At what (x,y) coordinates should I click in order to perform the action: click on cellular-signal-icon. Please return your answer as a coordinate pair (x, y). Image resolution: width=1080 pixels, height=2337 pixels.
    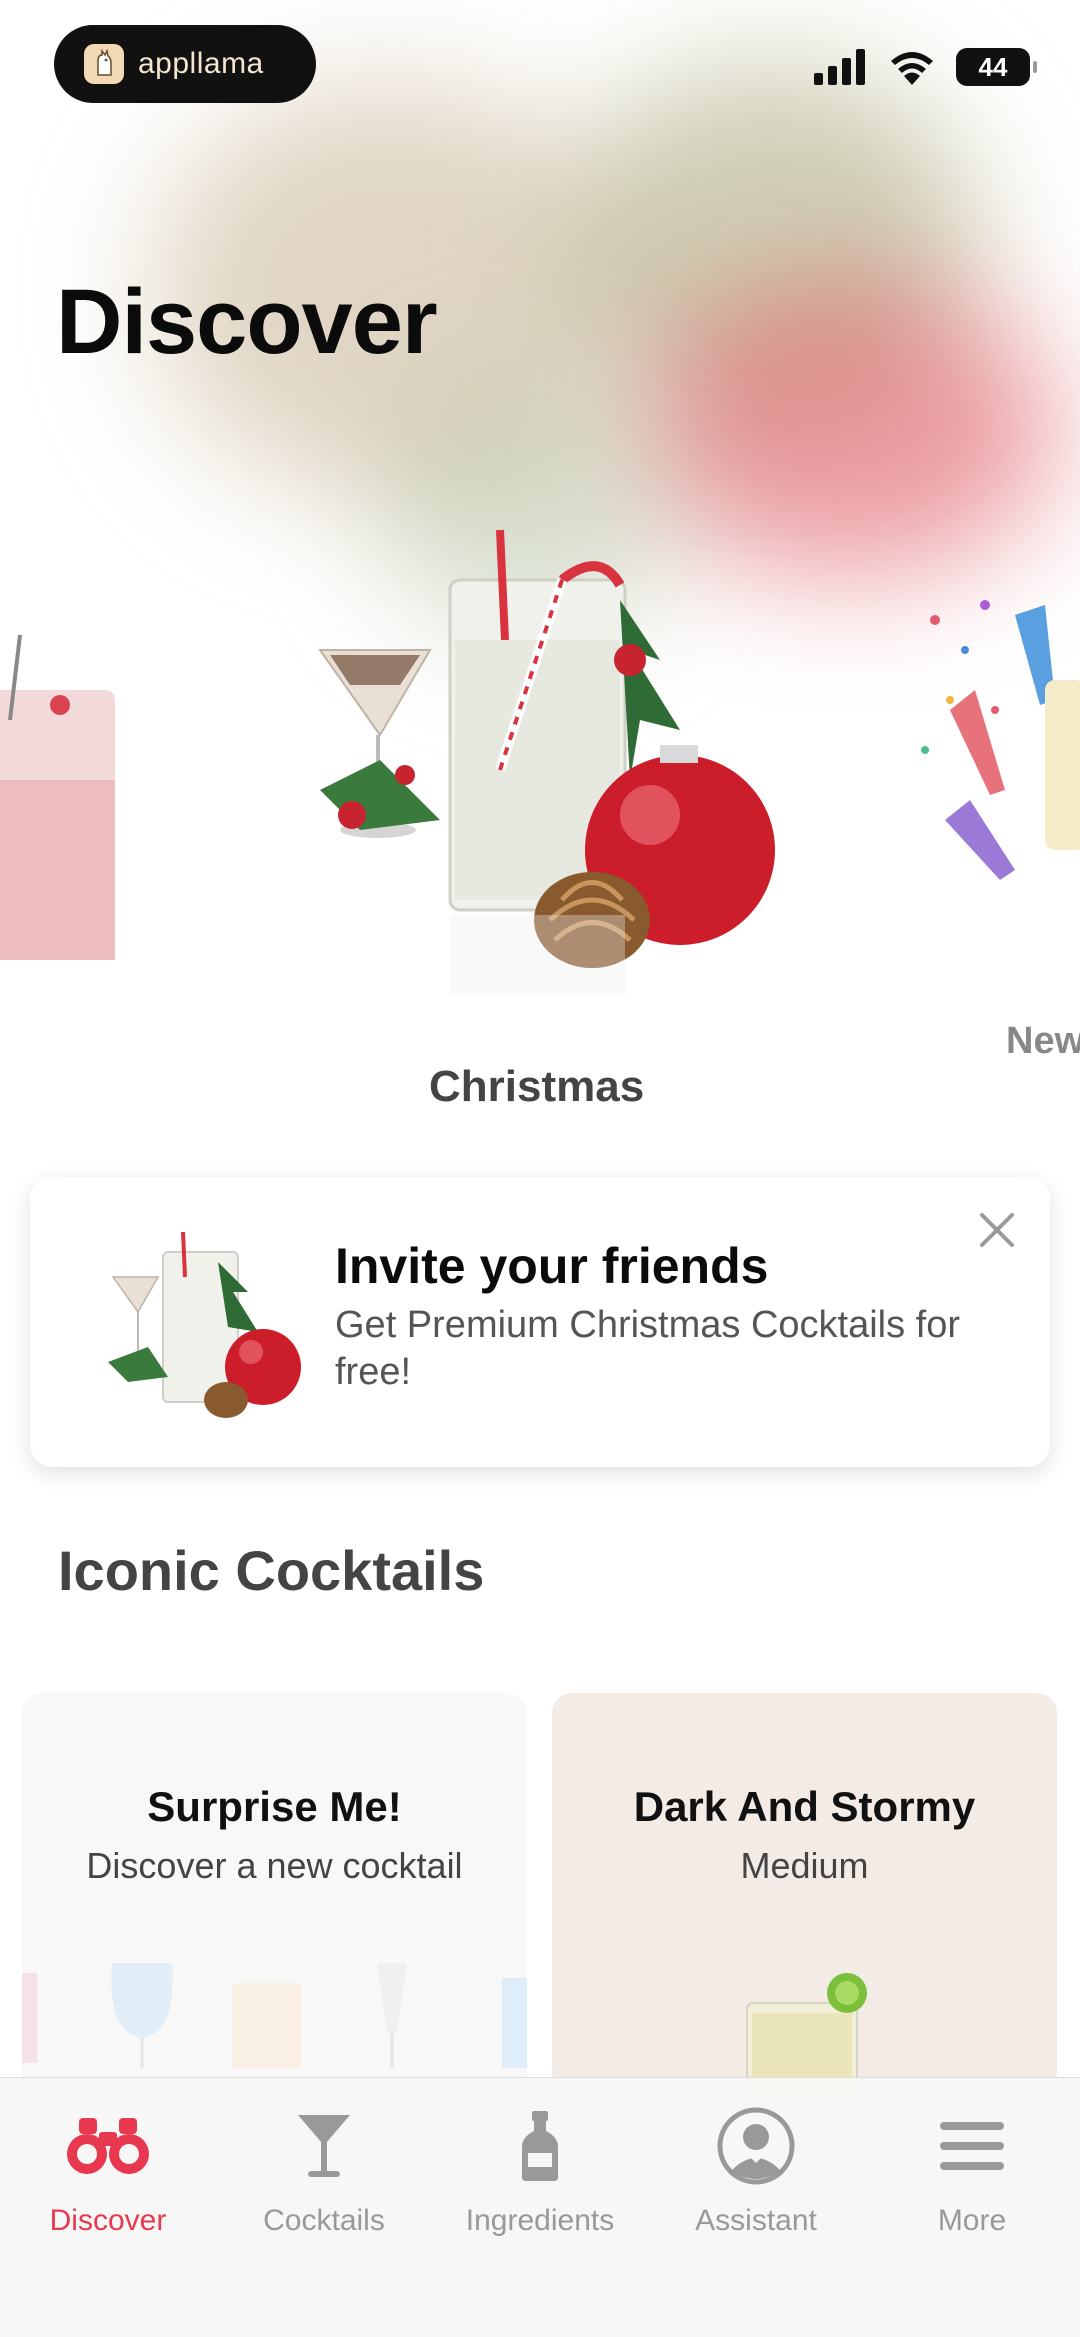
    Looking at the image, I should click on (839, 67).